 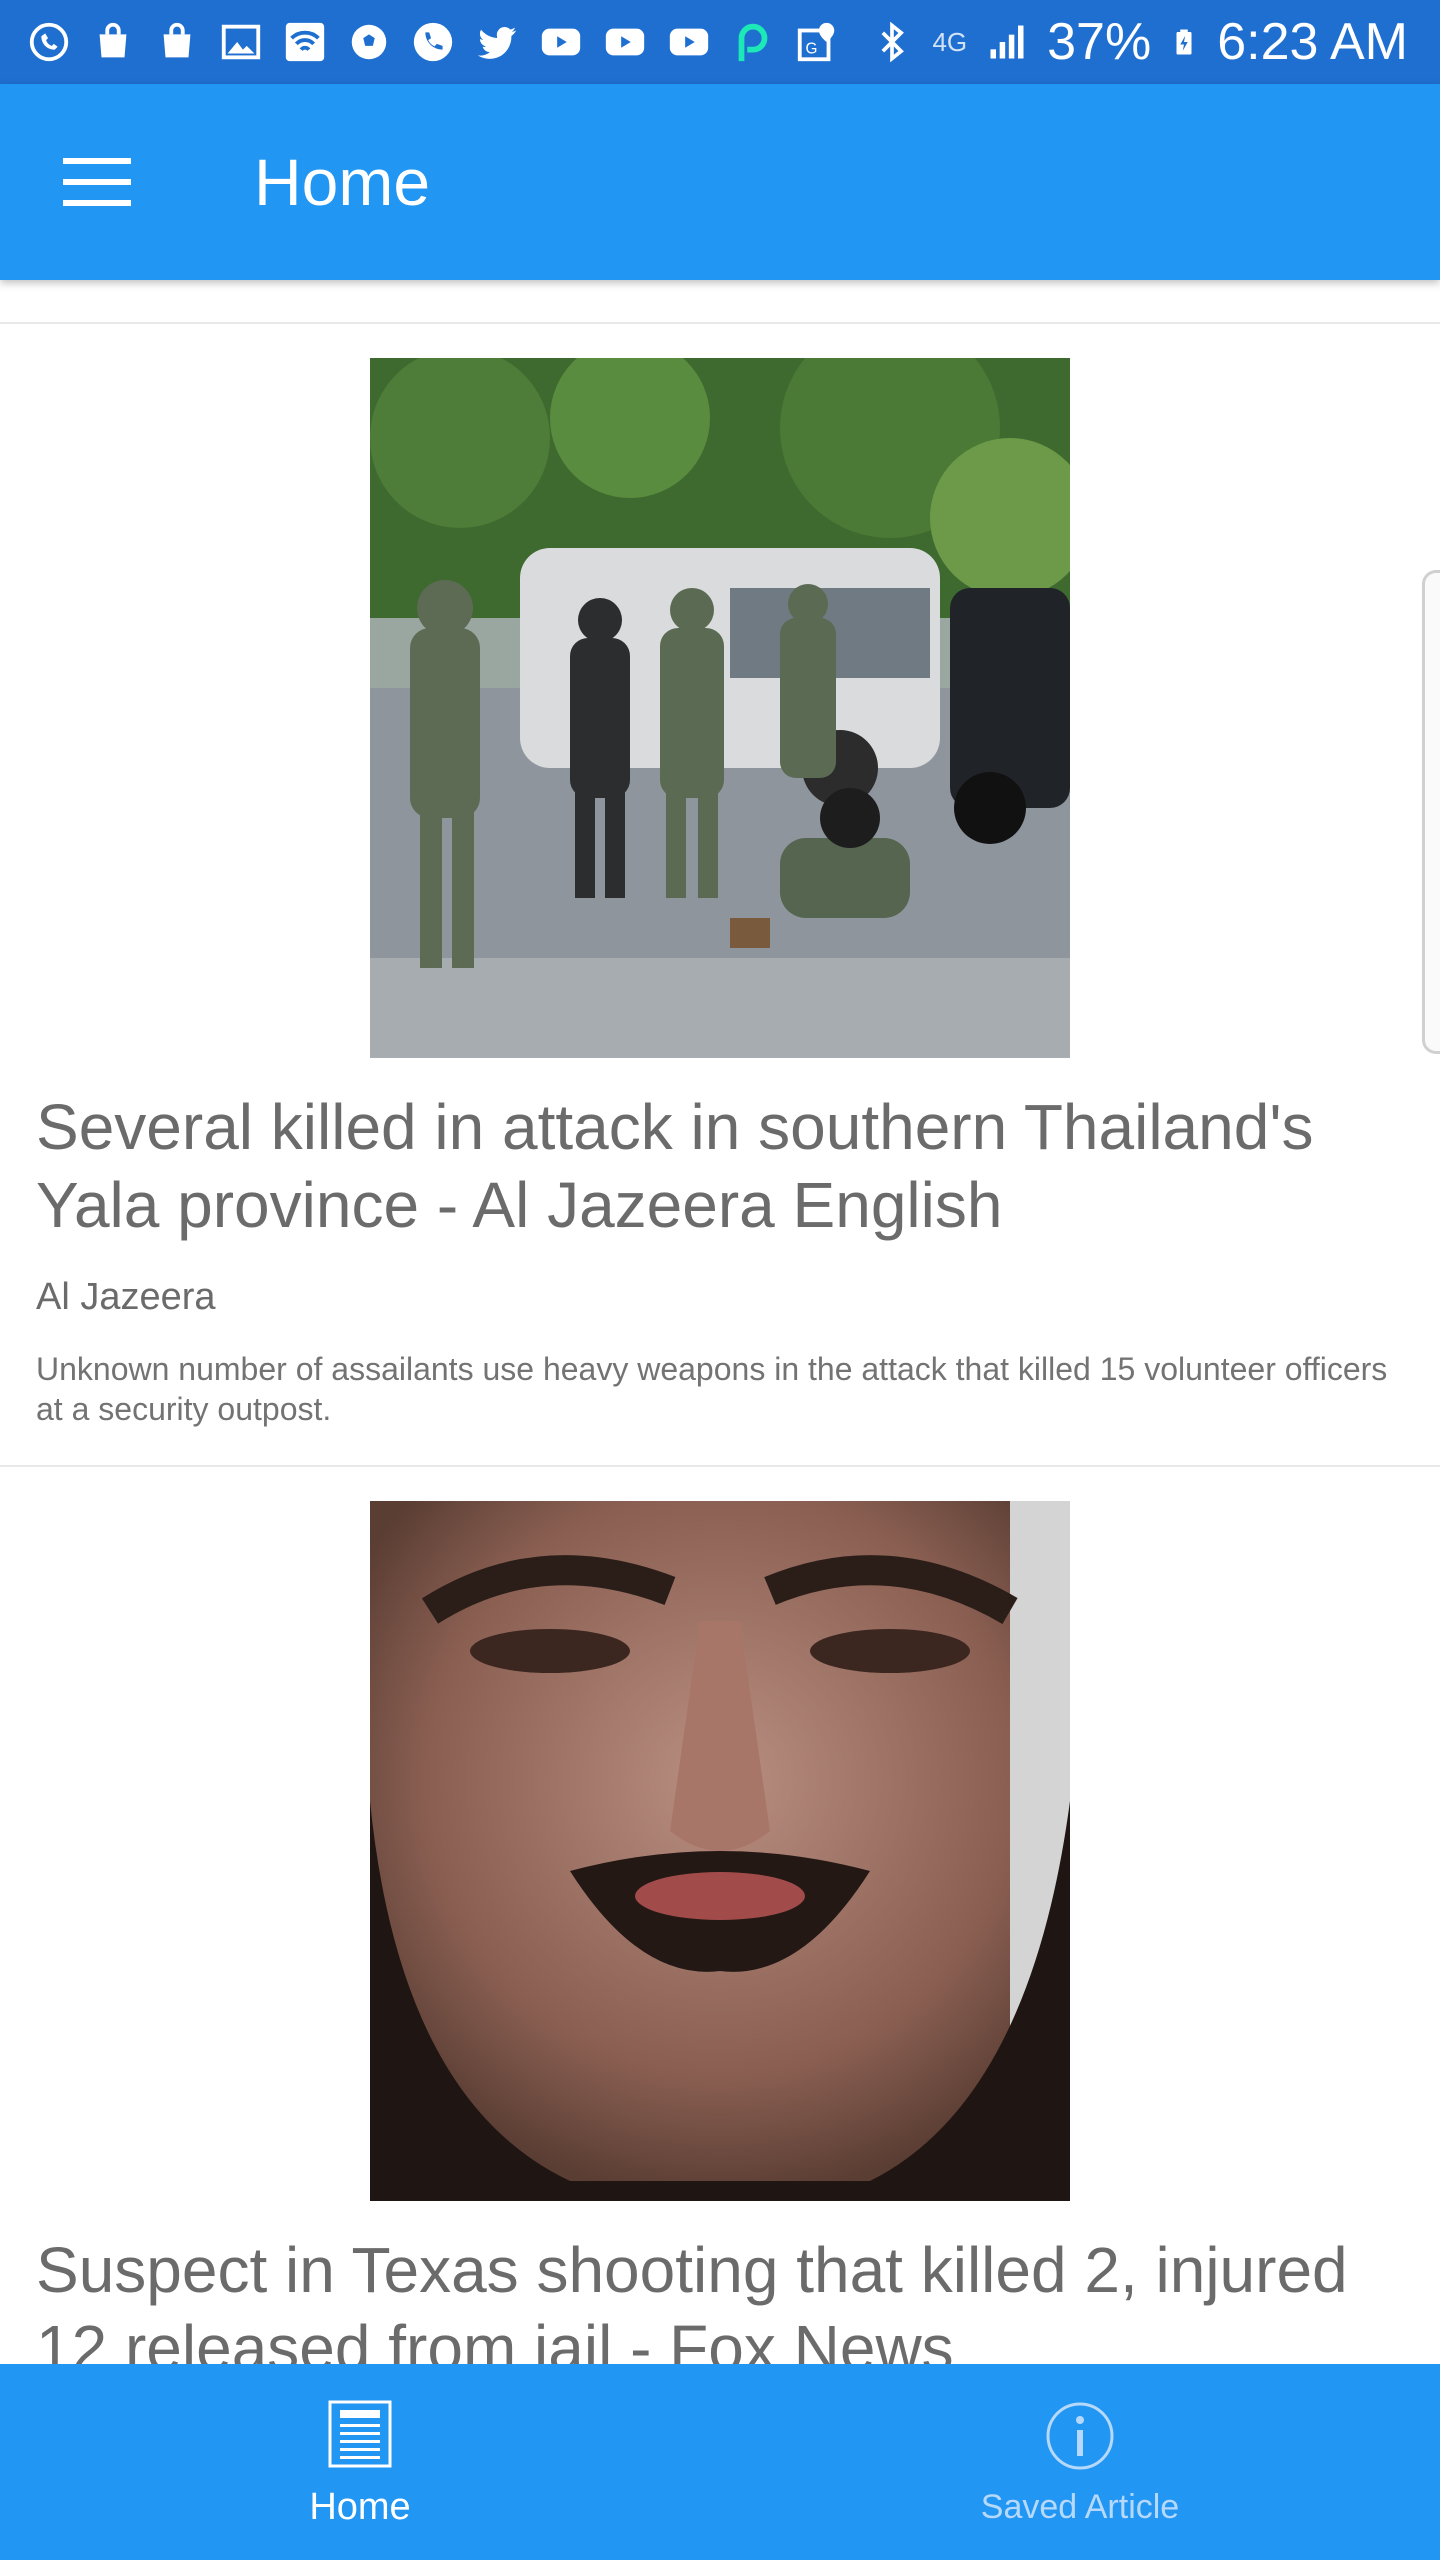 What do you see at coordinates (360, 2433) in the screenshot?
I see `newspaper-icon` at bounding box center [360, 2433].